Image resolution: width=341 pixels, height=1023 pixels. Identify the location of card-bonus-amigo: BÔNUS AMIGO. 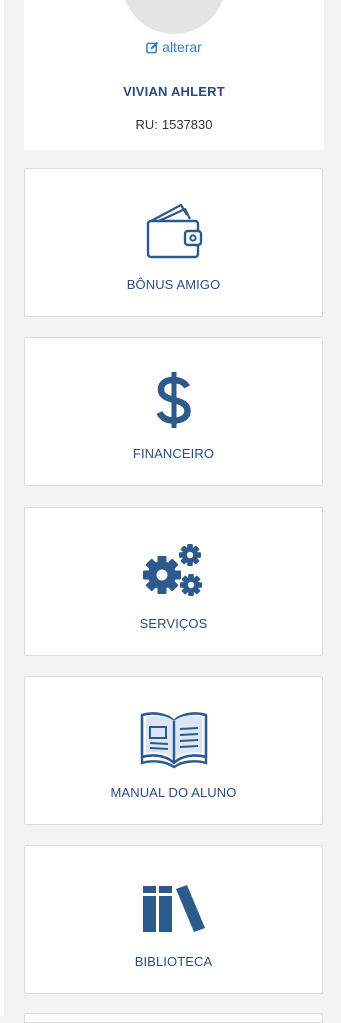
(173, 242).